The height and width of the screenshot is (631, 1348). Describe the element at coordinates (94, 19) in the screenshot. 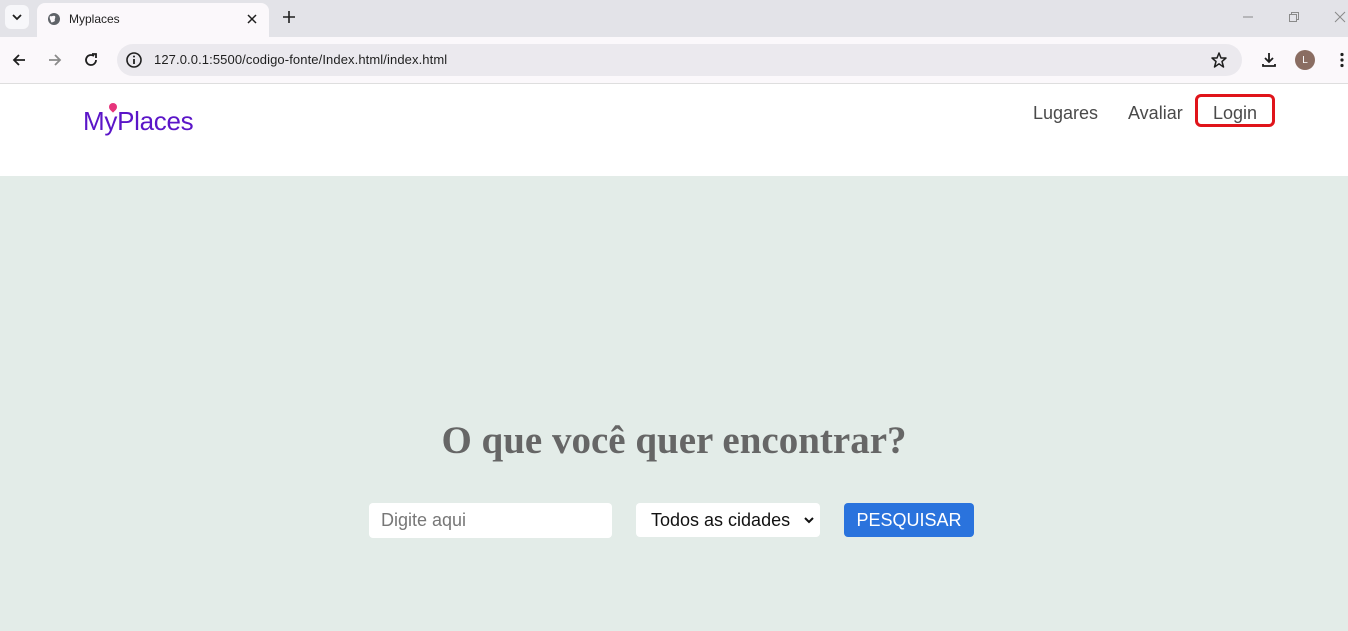

I see `tab-title: Myplaces` at that location.